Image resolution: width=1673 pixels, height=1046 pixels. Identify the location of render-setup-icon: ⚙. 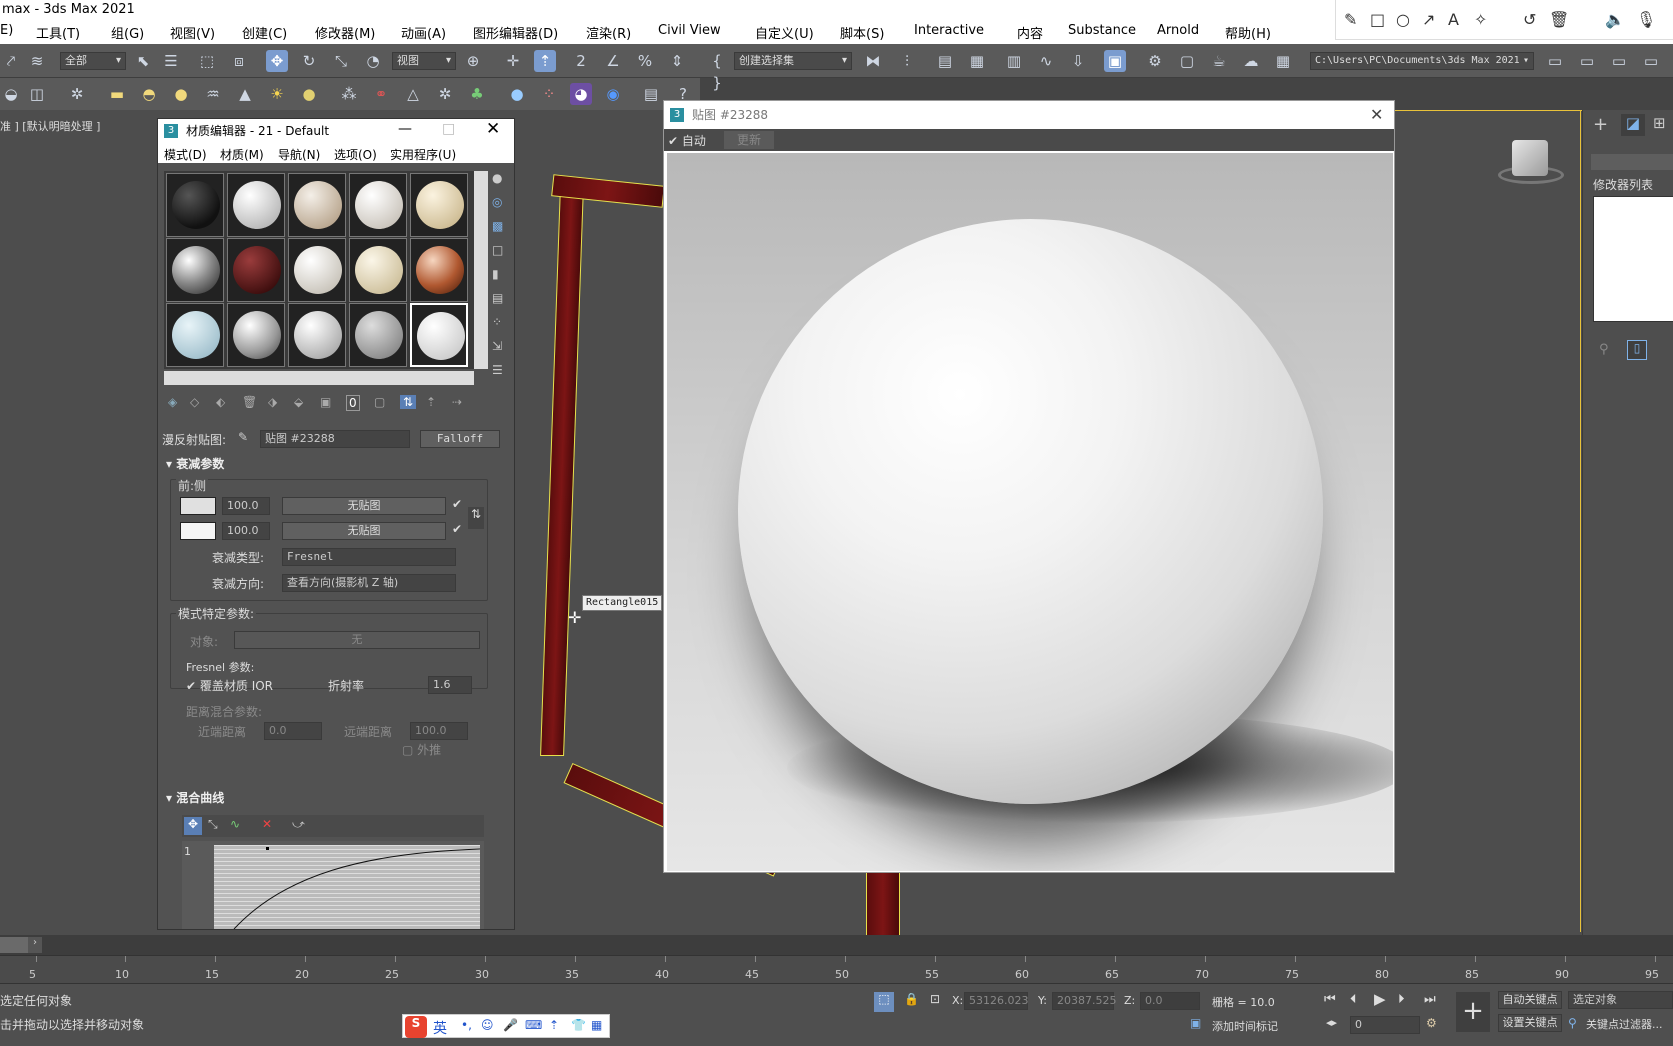
(1155, 61).